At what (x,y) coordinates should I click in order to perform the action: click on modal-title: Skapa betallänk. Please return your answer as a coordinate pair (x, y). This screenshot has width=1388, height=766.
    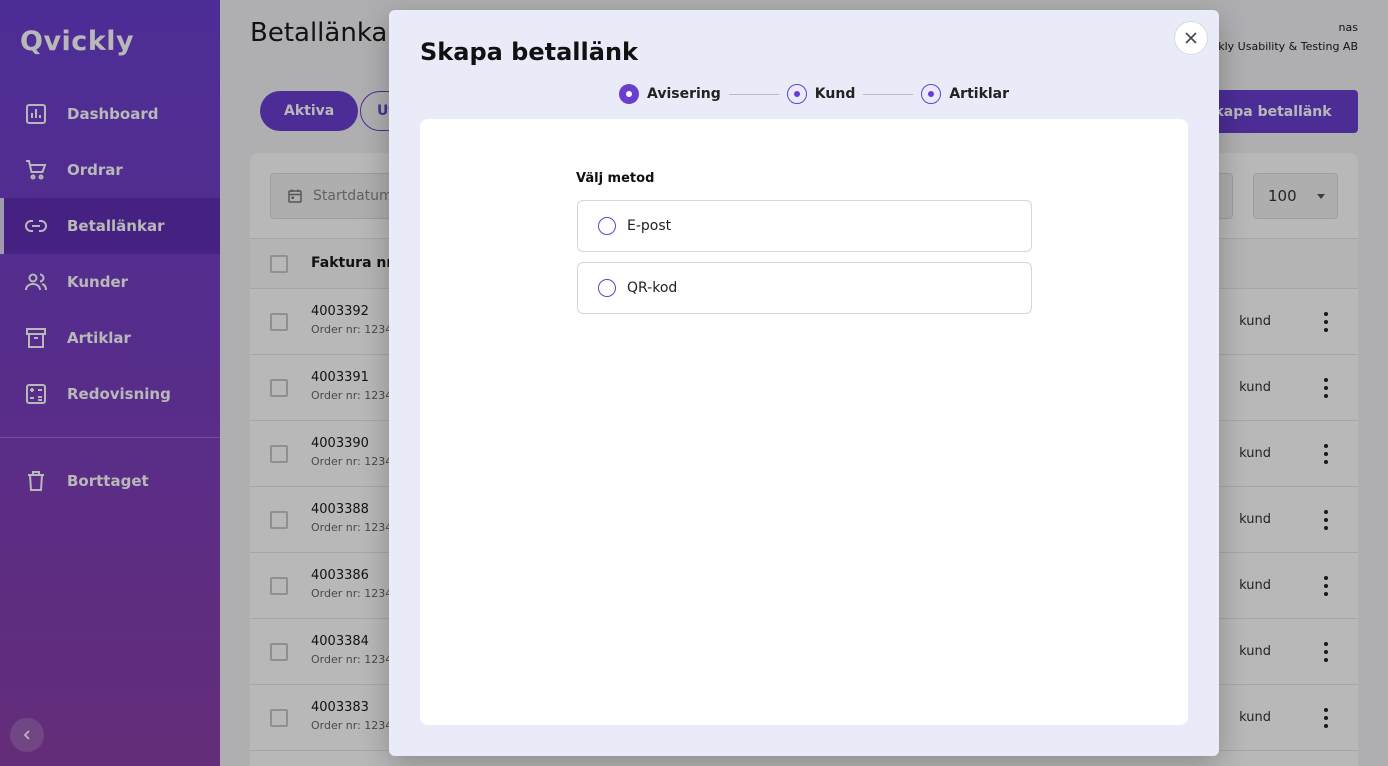
    Looking at the image, I should click on (529, 52).